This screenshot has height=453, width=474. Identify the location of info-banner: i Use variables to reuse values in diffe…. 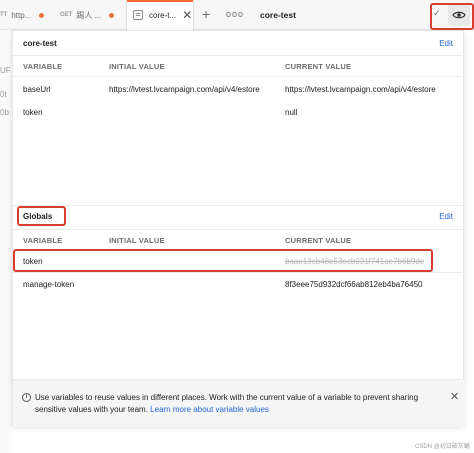
(239, 403).